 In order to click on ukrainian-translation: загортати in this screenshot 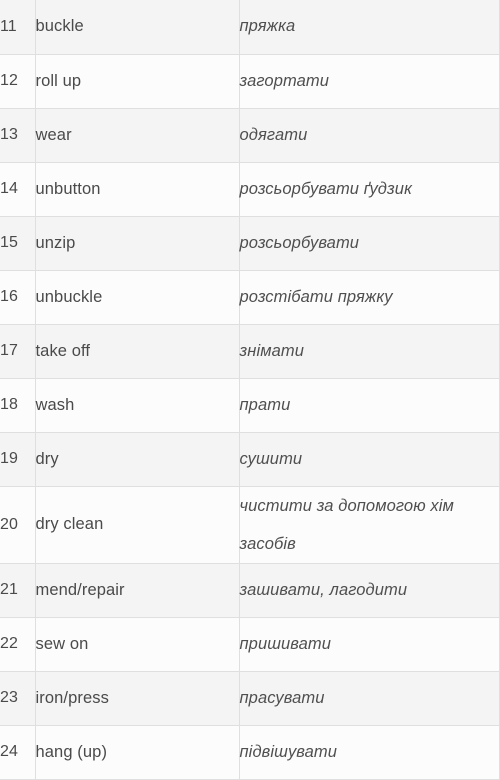, I will do `click(369, 81)`.